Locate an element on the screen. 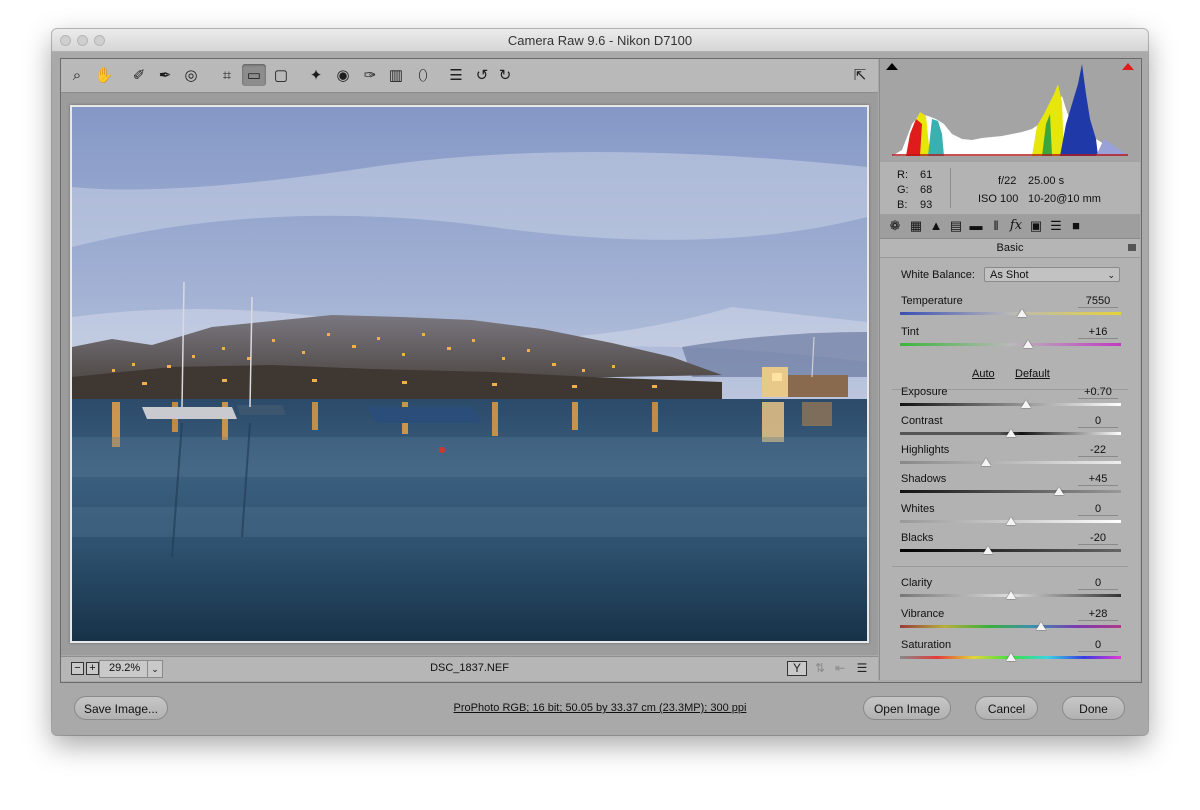  transform-tool-icon: ▢ is located at coordinates (281, 75).